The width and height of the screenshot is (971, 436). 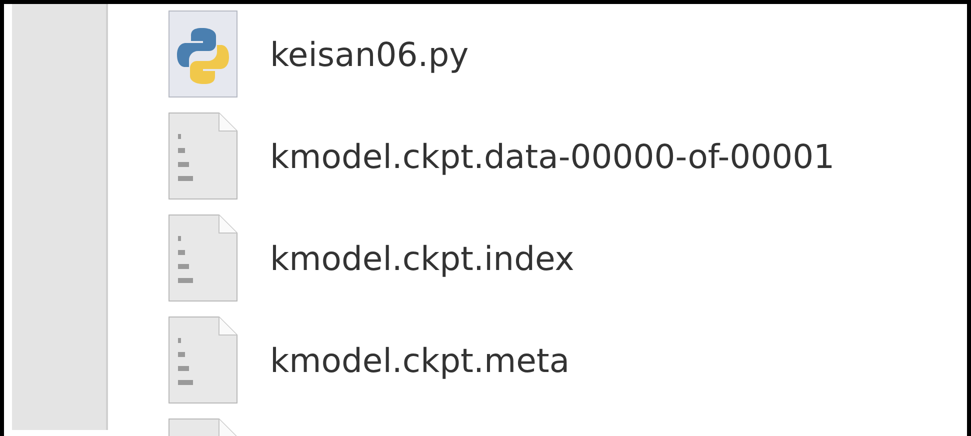 What do you see at coordinates (420, 360) in the screenshot?
I see `file-name: kmodel.ckpt.meta` at bounding box center [420, 360].